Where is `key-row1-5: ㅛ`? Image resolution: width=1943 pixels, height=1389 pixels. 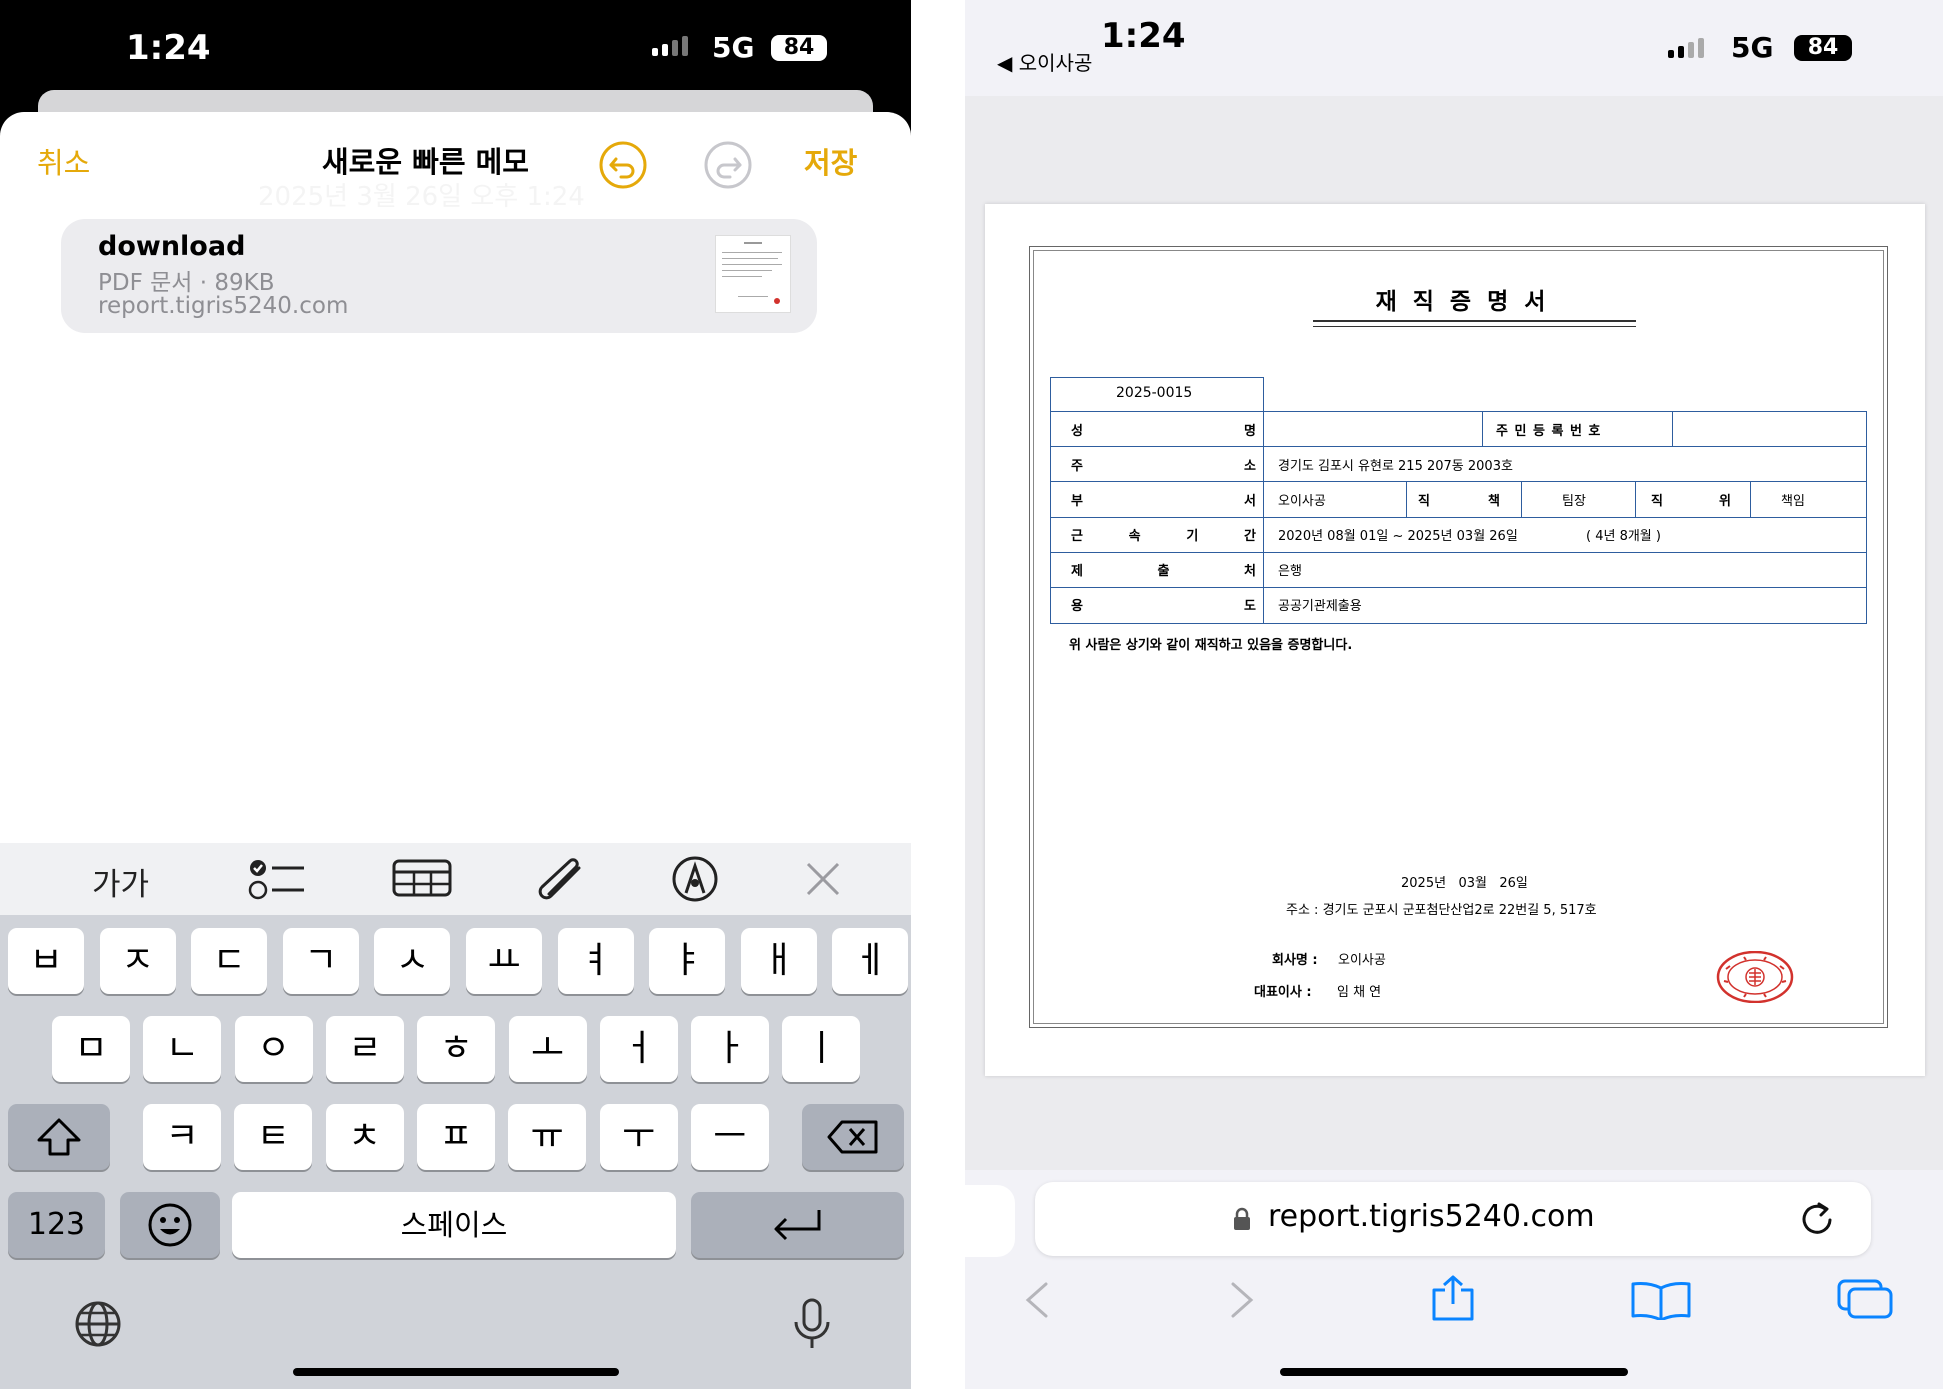
key-row1-5: ㅛ is located at coordinates (504, 961).